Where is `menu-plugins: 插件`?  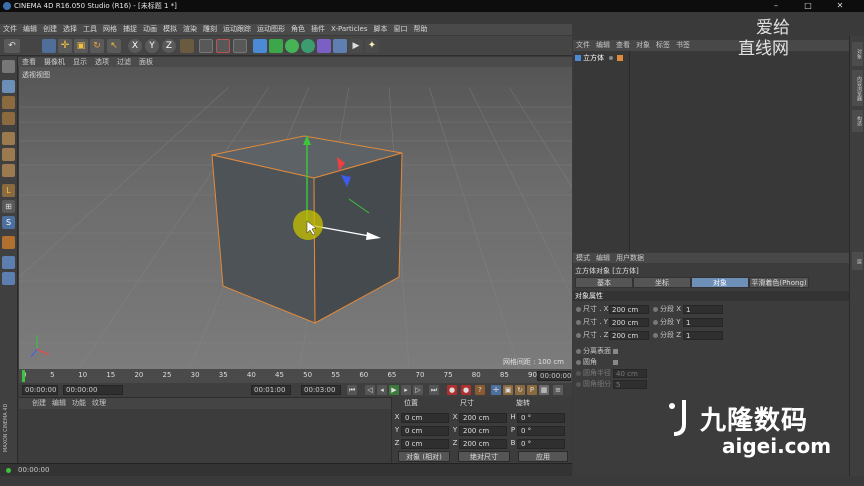 menu-plugins: 插件 is located at coordinates (318, 29).